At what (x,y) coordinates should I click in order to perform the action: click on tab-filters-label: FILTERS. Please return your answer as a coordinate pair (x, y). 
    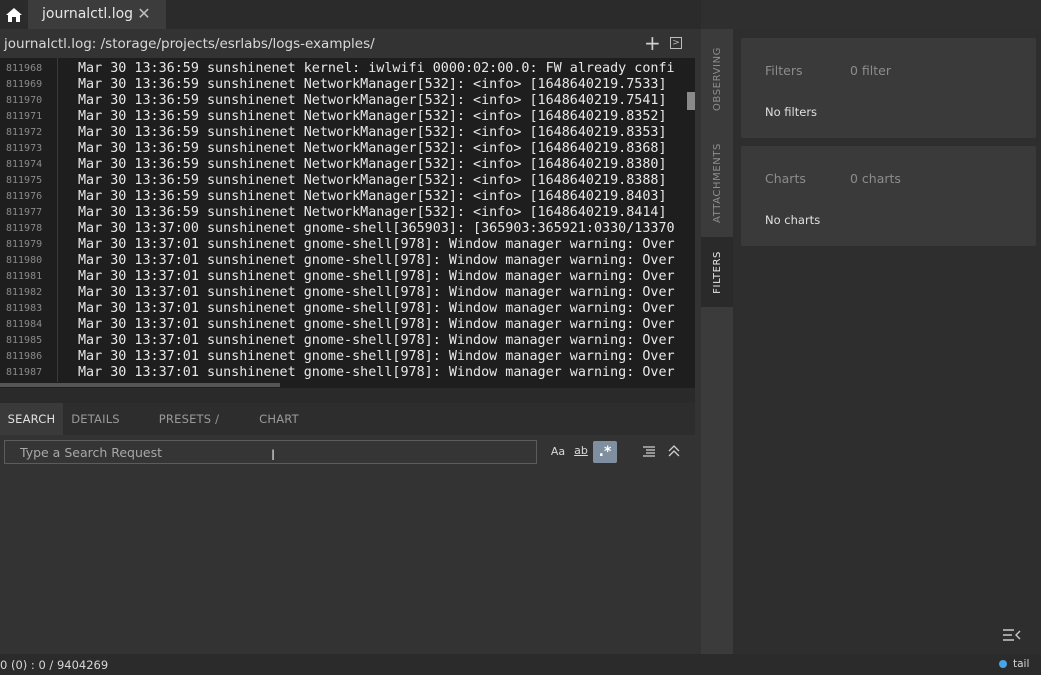
    Looking at the image, I should click on (717, 272).